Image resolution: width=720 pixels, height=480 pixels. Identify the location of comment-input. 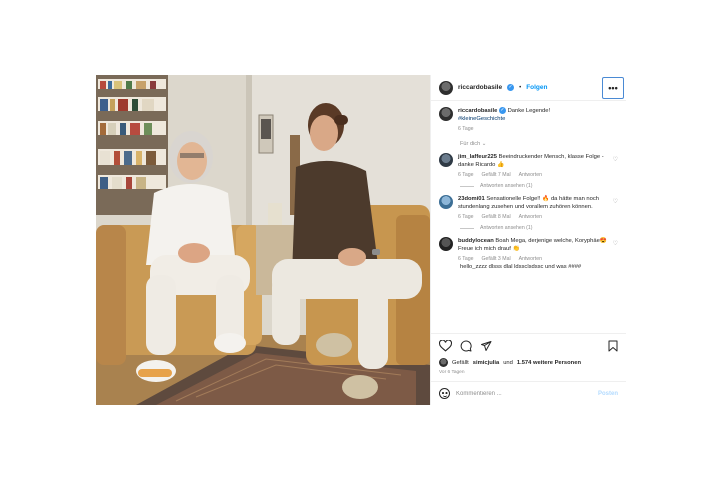
(524, 393).